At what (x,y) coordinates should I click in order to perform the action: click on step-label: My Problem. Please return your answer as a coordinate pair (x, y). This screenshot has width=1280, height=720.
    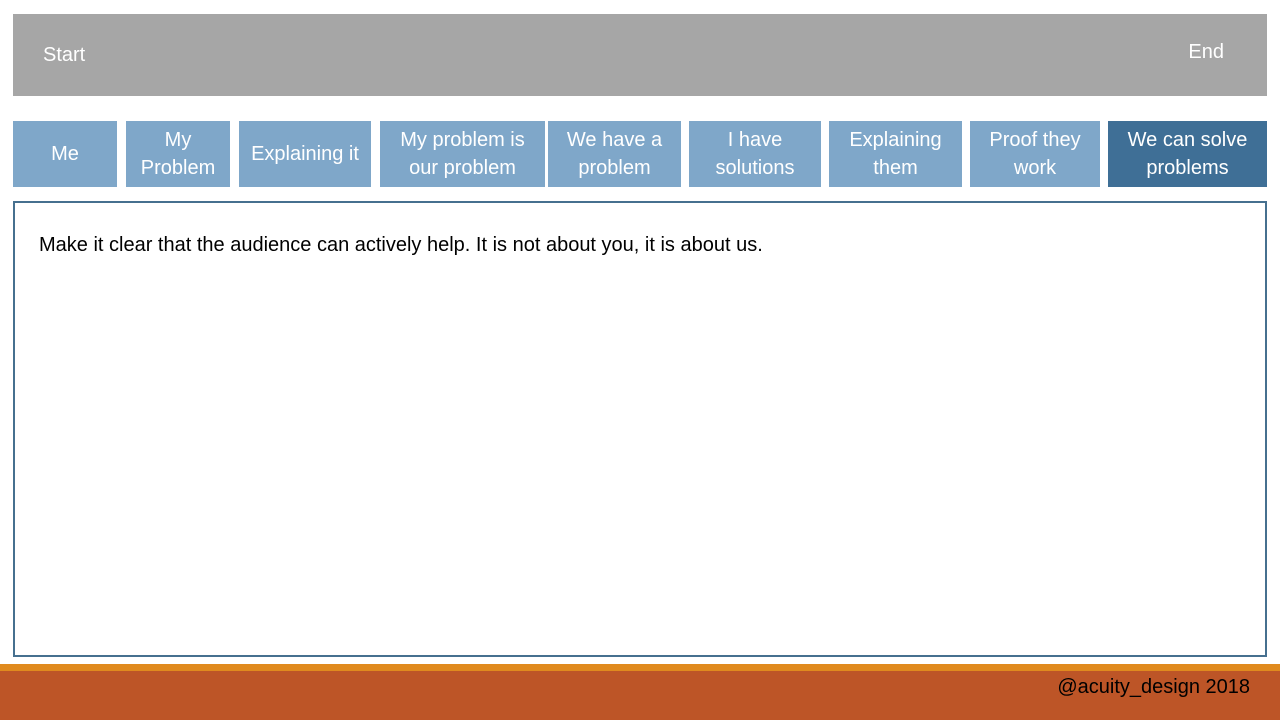
    Looking at the image, I should click on (178, 154).